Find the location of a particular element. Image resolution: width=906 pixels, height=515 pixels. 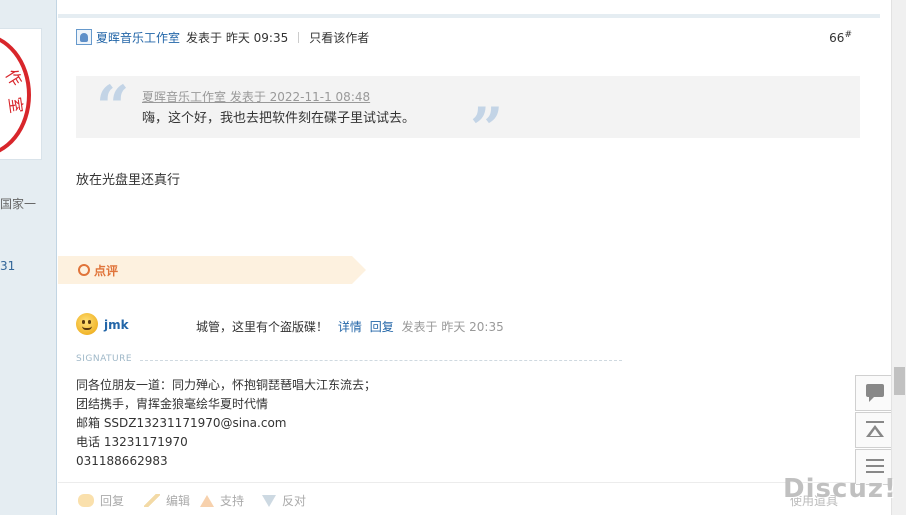

author-sidebar: 作 室 国家一 31 is located at coordinates (28, 257).